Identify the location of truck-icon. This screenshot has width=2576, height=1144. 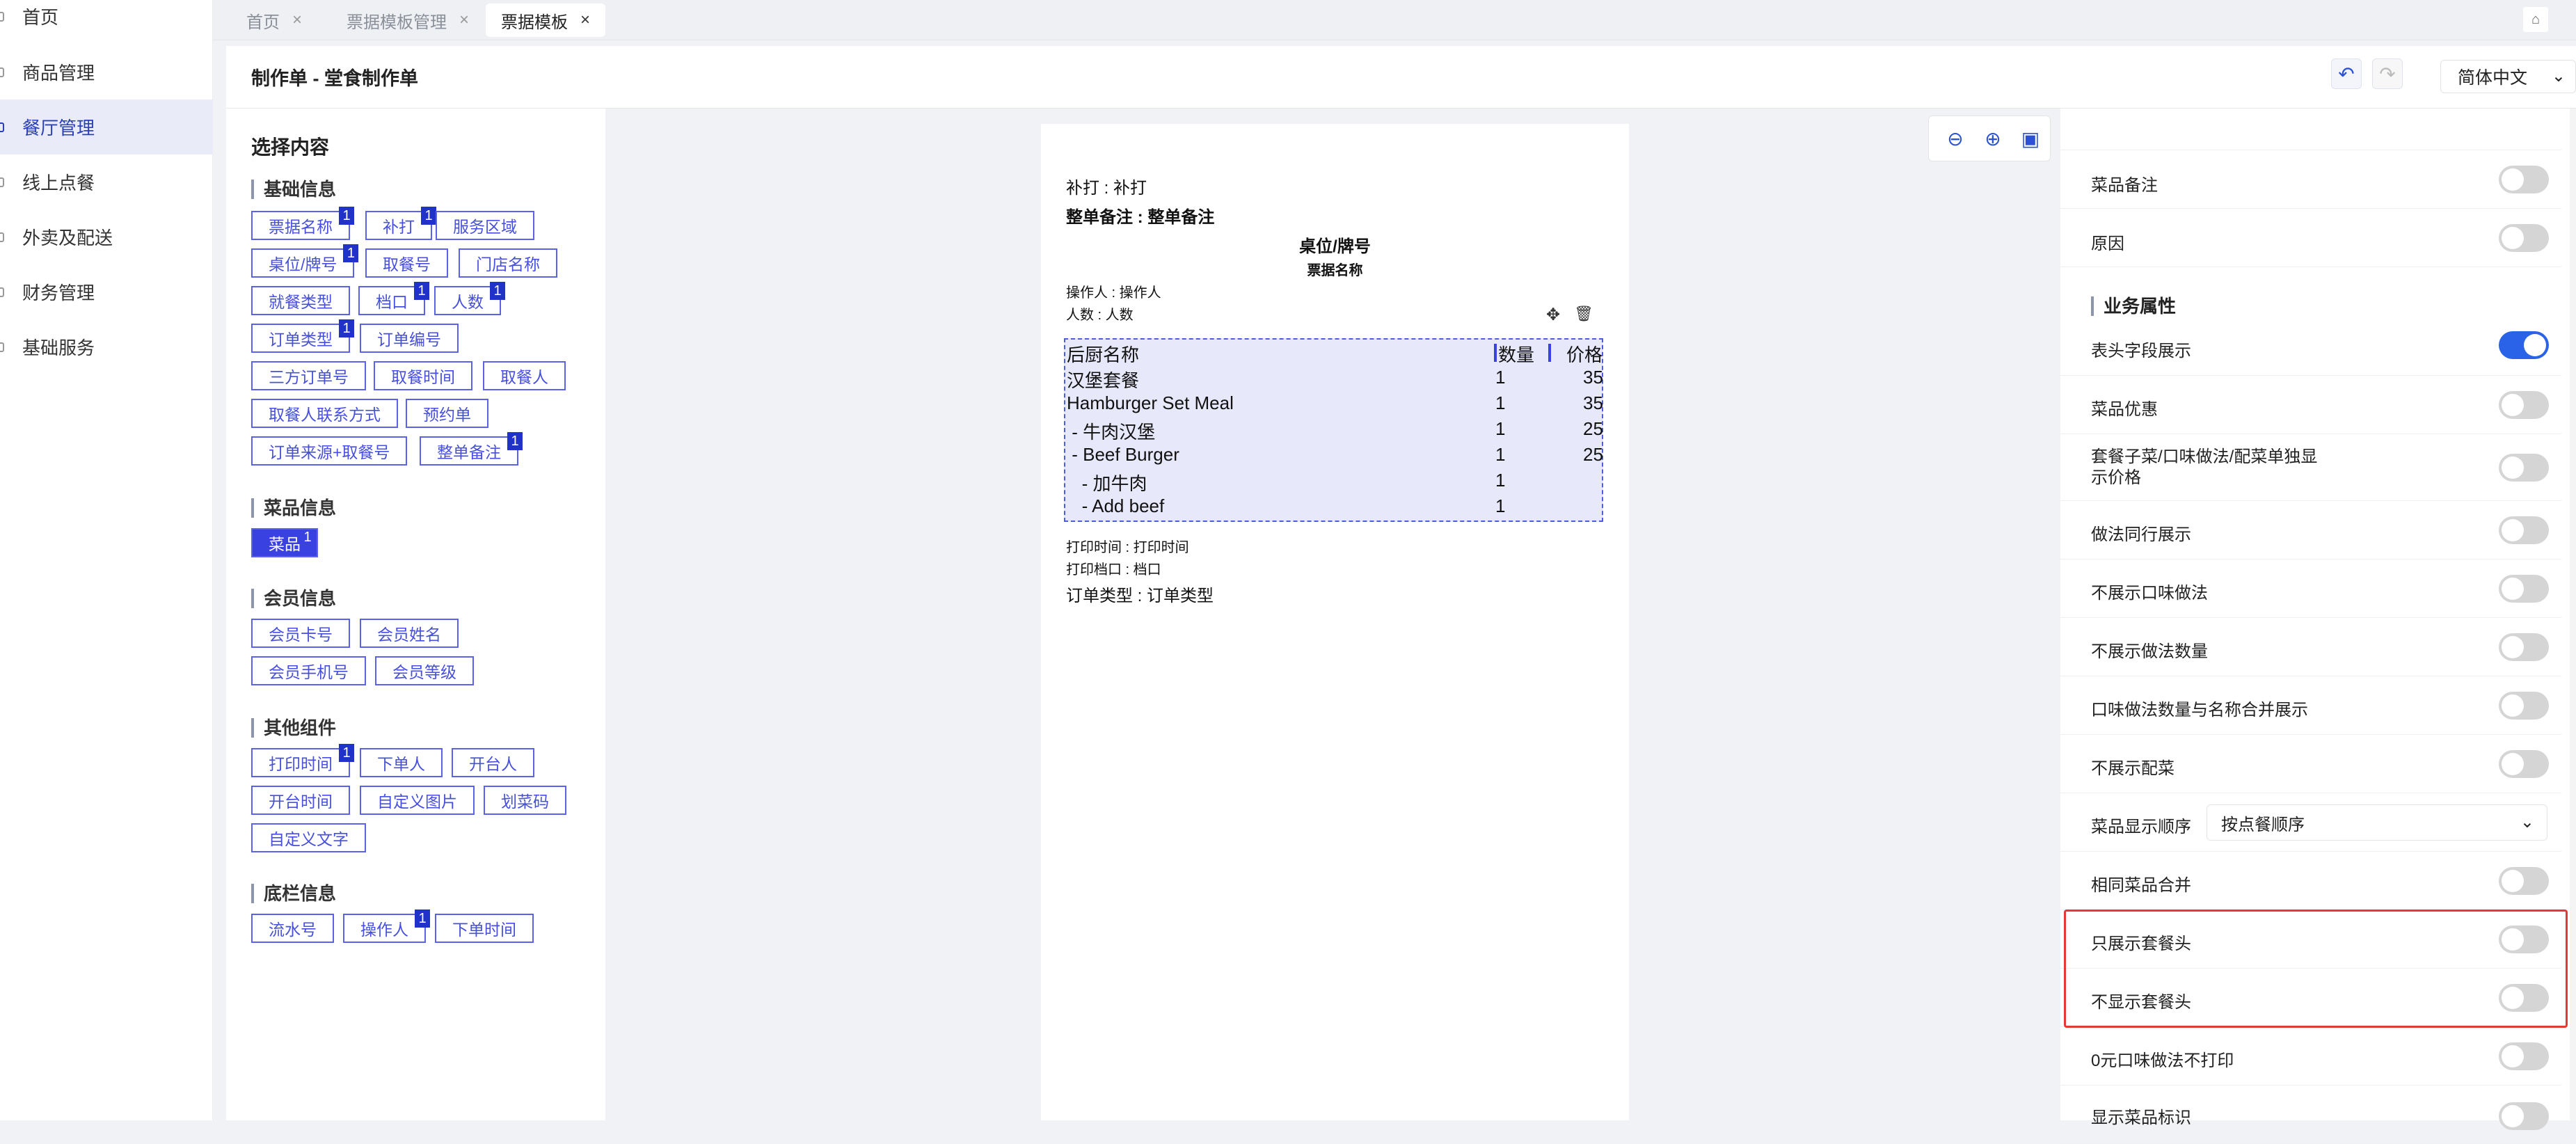
(2, 237).